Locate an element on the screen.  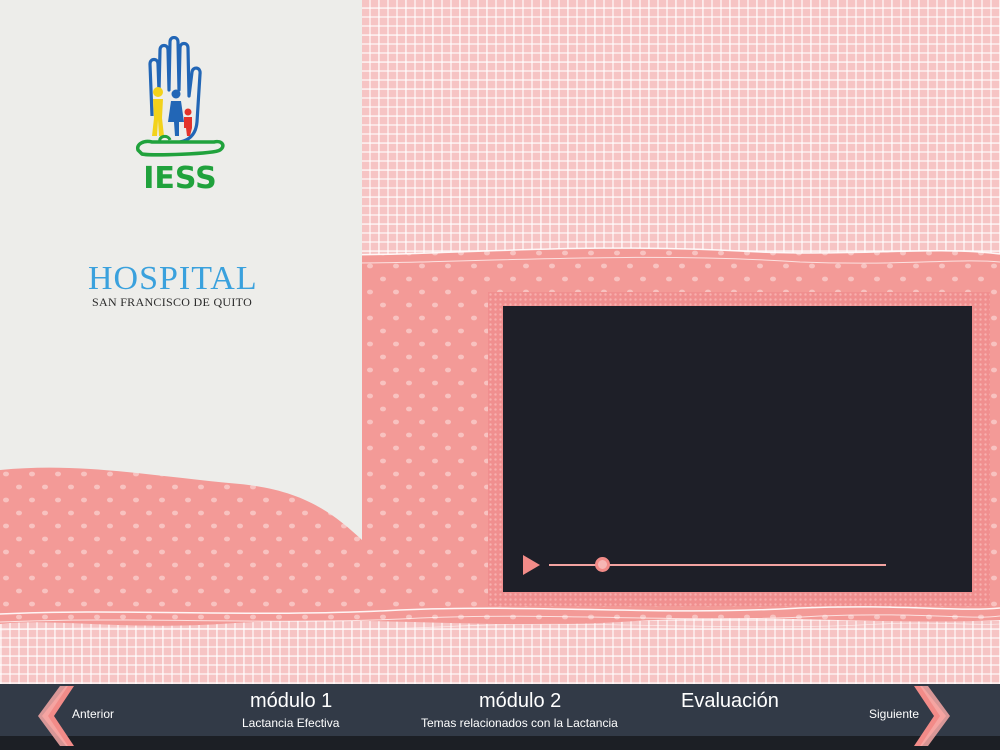
module-1-subtitle: Lactancia Efectiva is located at coordinates (291, 723).